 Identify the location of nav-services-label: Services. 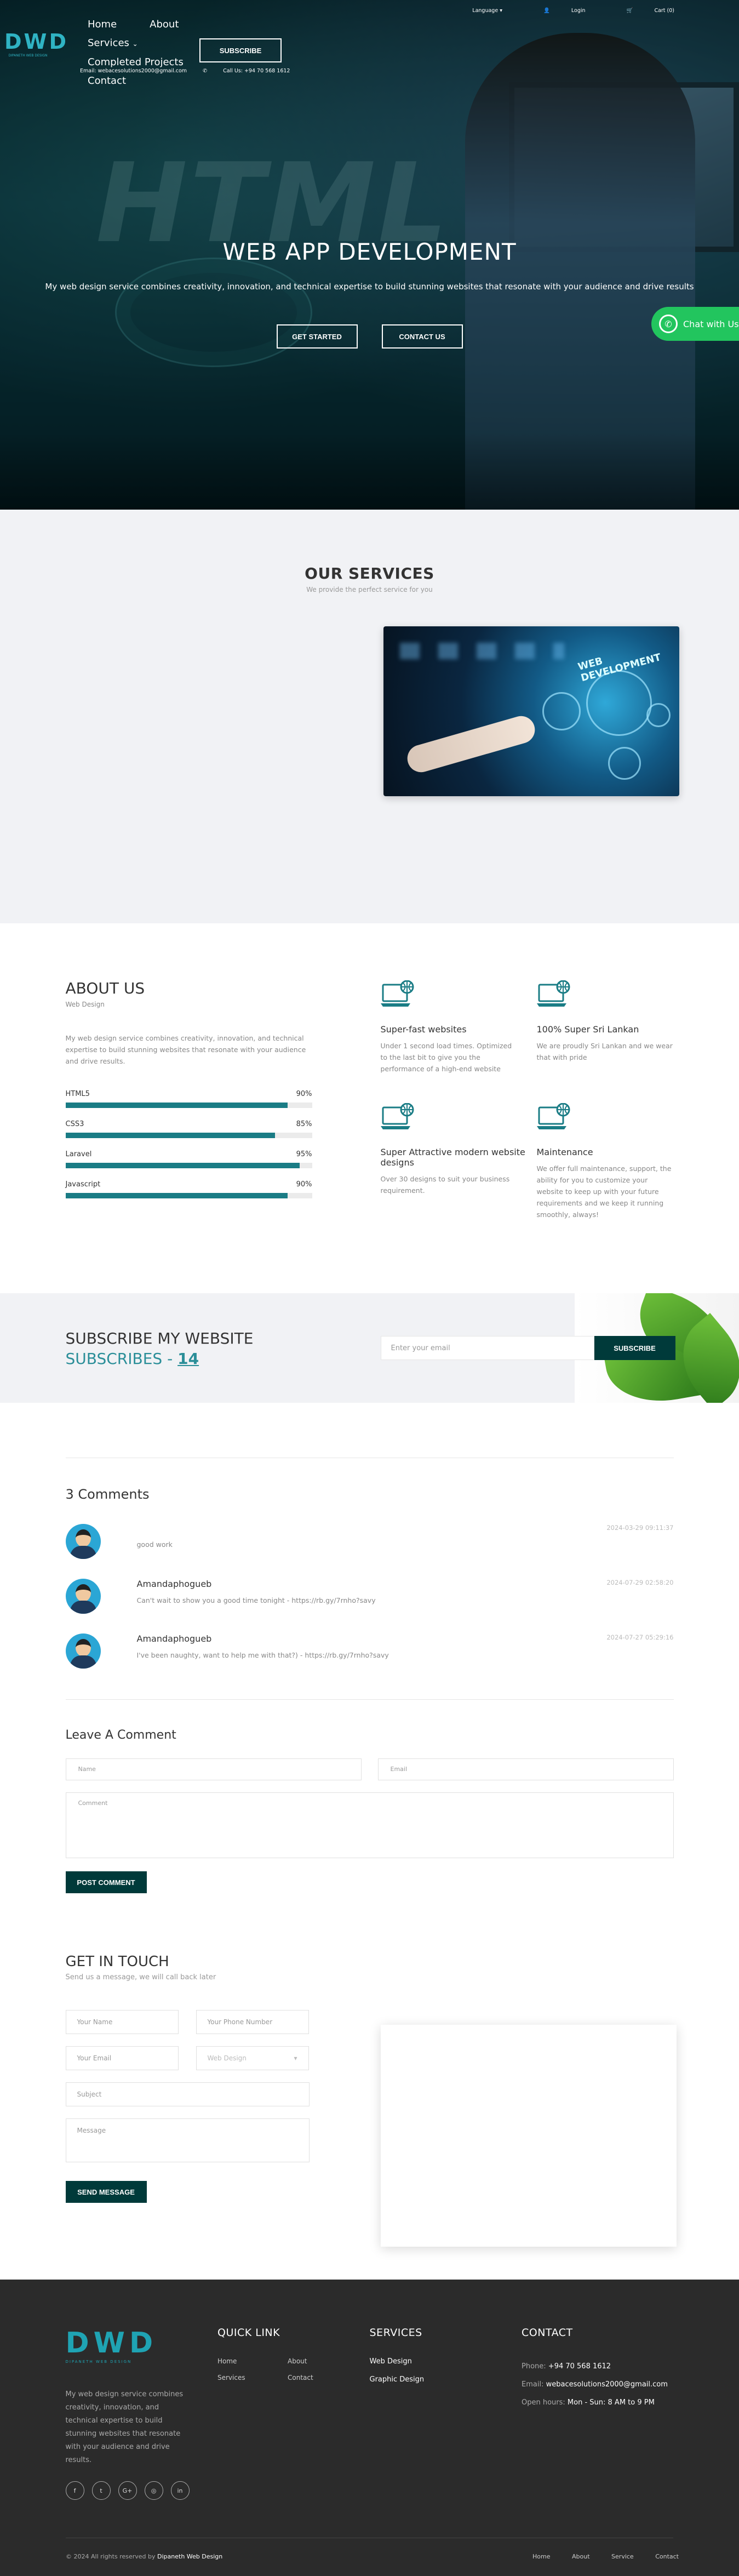
(109, 43).